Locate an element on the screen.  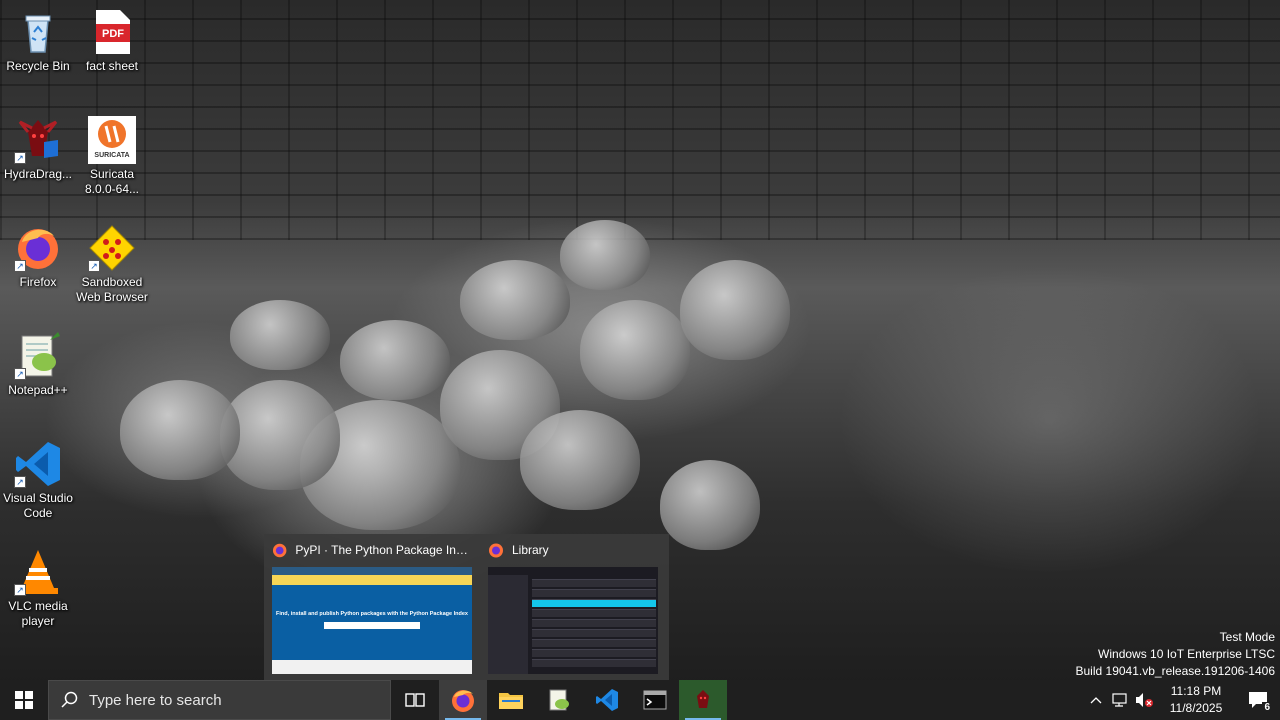
windows-logo-icon is located at coordinates (24, 700).